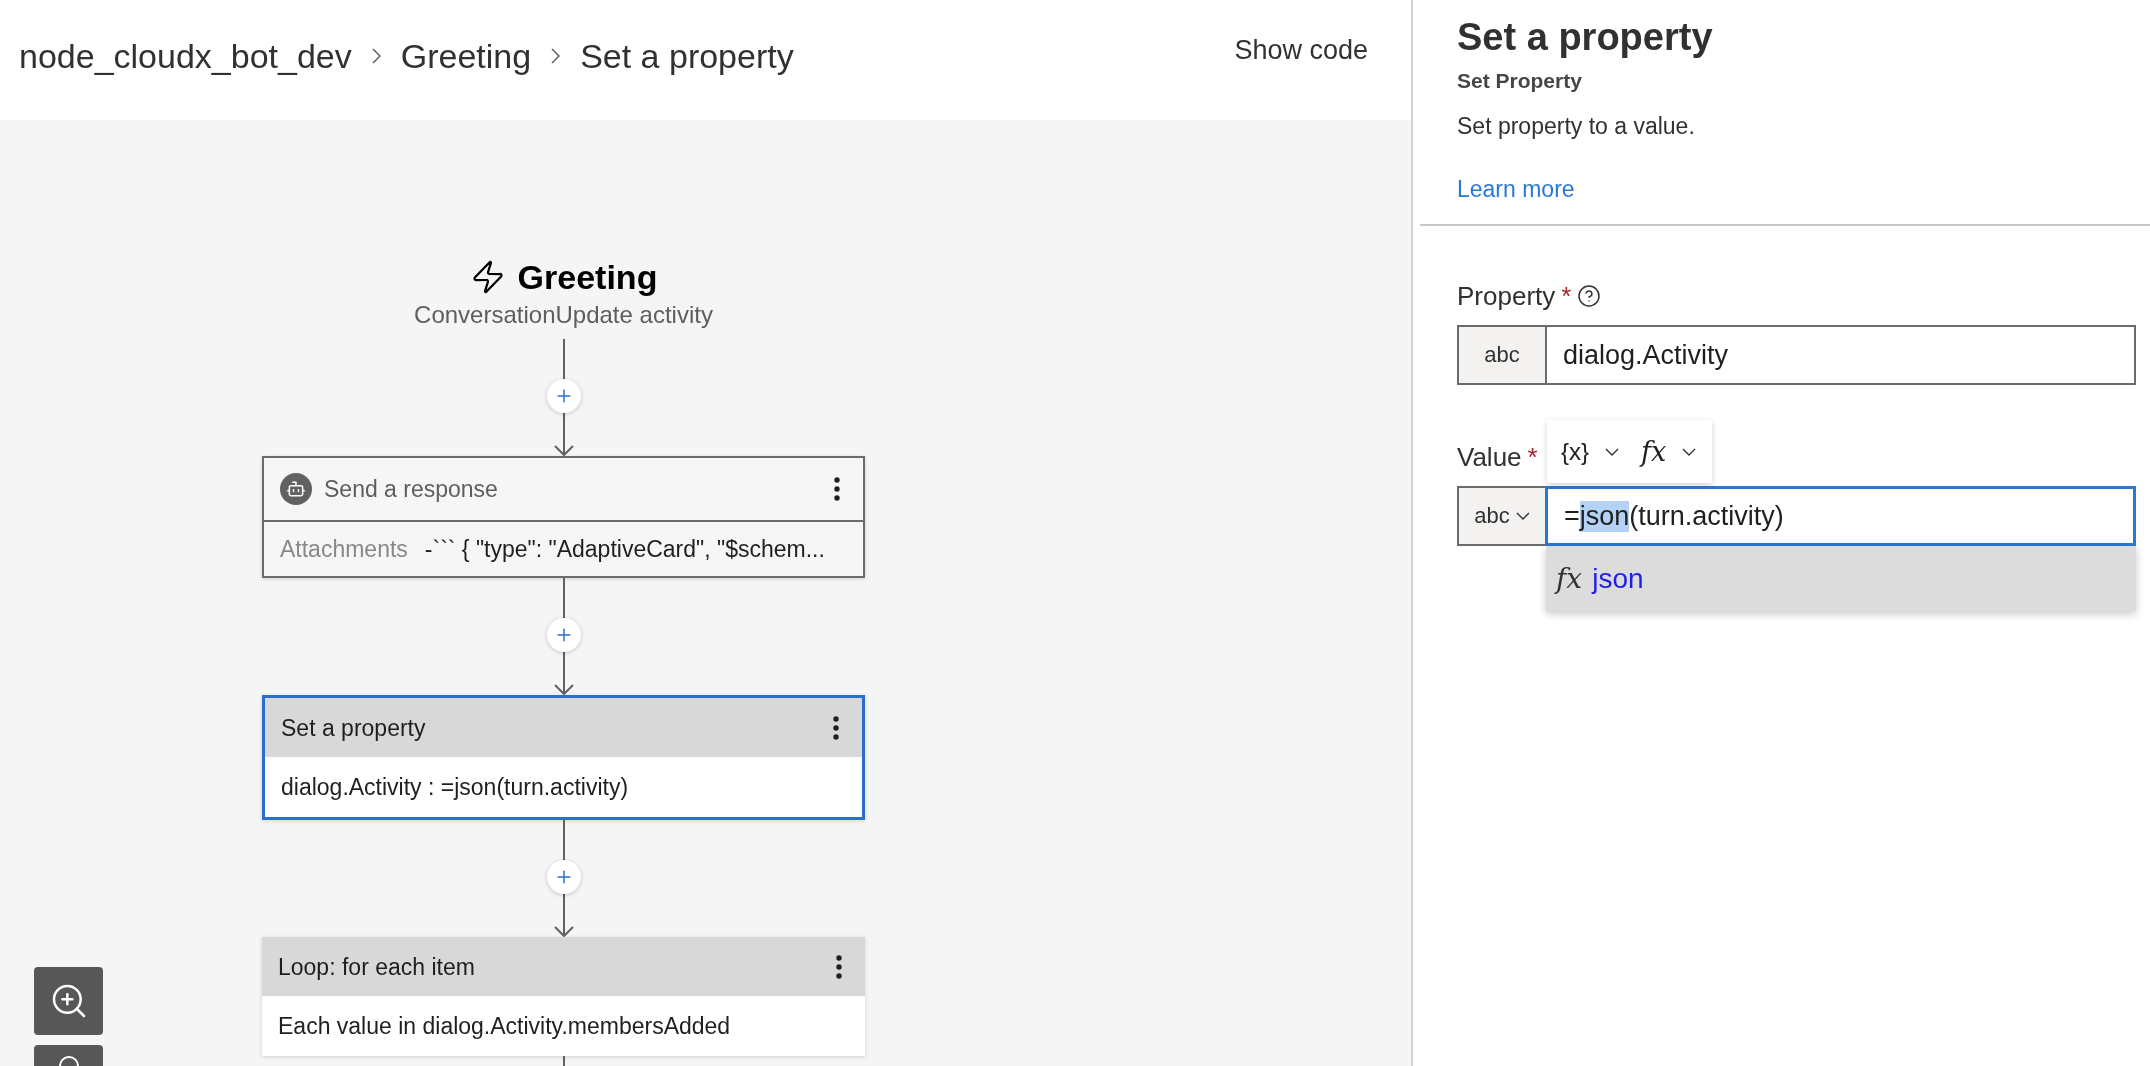 Image resolution: width=2150 pixels, height=1066 pixels. What do you see at coordinates (563, 996) in the screenshot?
I see `action-node: Loop: for each item Each value in dialog.Activity.membersAdded` at bounding box center [563, 996].